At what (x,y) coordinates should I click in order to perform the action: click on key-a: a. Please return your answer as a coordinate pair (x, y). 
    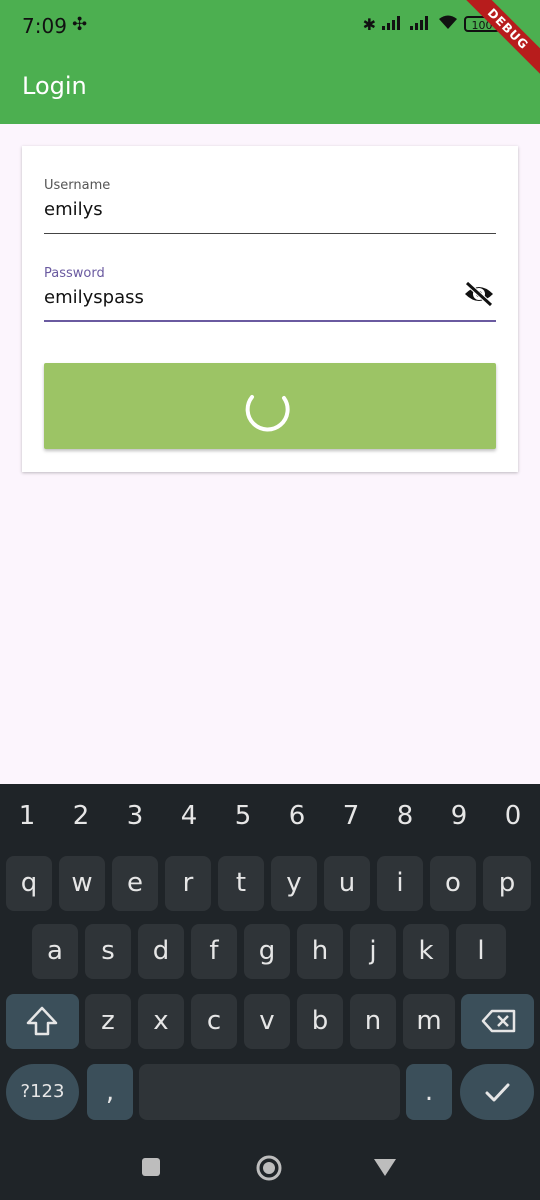
    Looking at the image, I should click on (55, 951).